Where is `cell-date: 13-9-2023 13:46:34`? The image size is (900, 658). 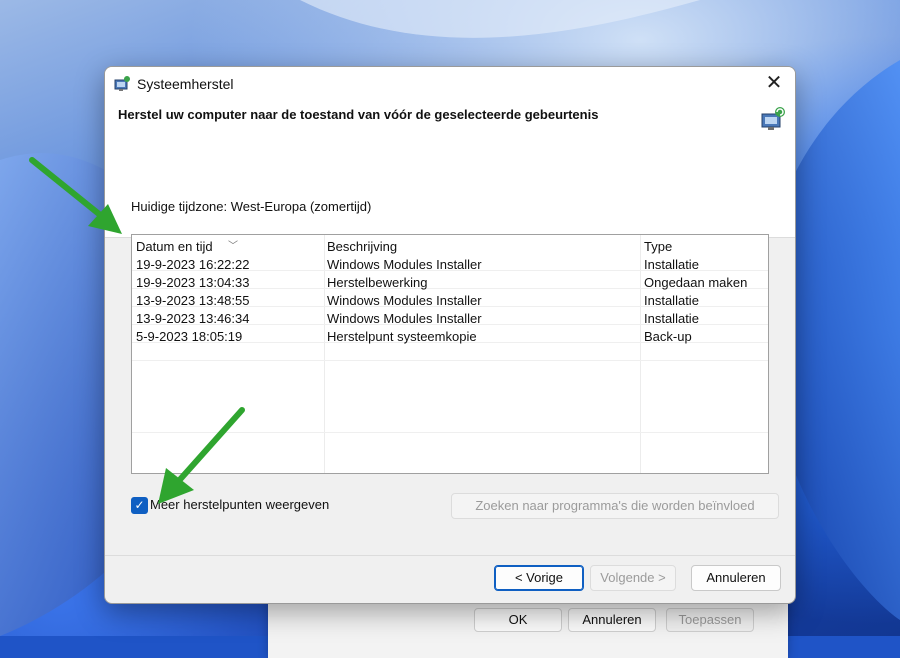
cell-date: 13-9-2023 13:46:34 is located at coordinates (193, 318).